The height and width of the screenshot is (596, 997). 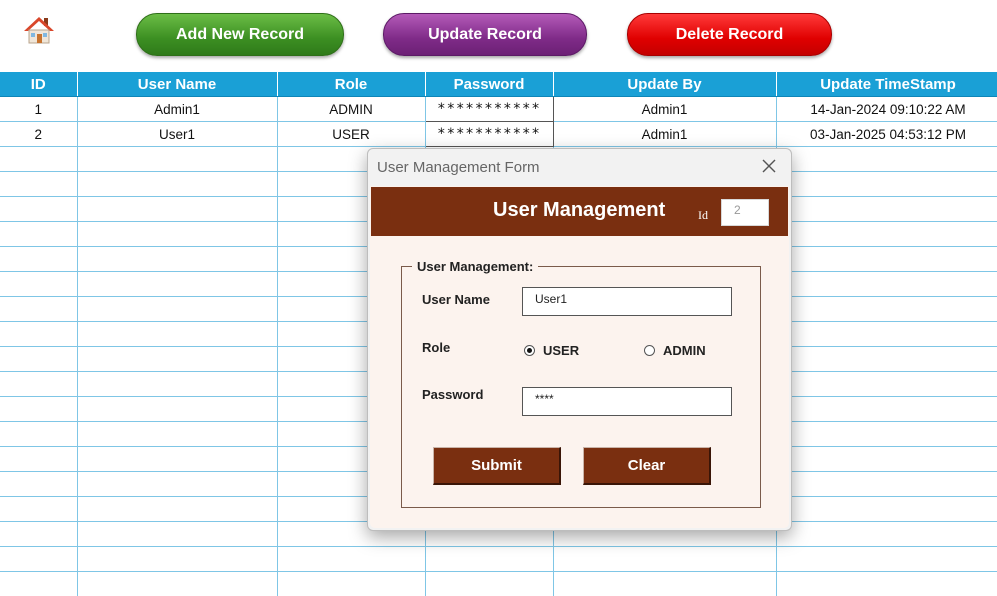 What do you see at coordinates (675, 350) in the screenshot?
I see `role-radio-admin: ADMIN` at bounding box center [675, 350].